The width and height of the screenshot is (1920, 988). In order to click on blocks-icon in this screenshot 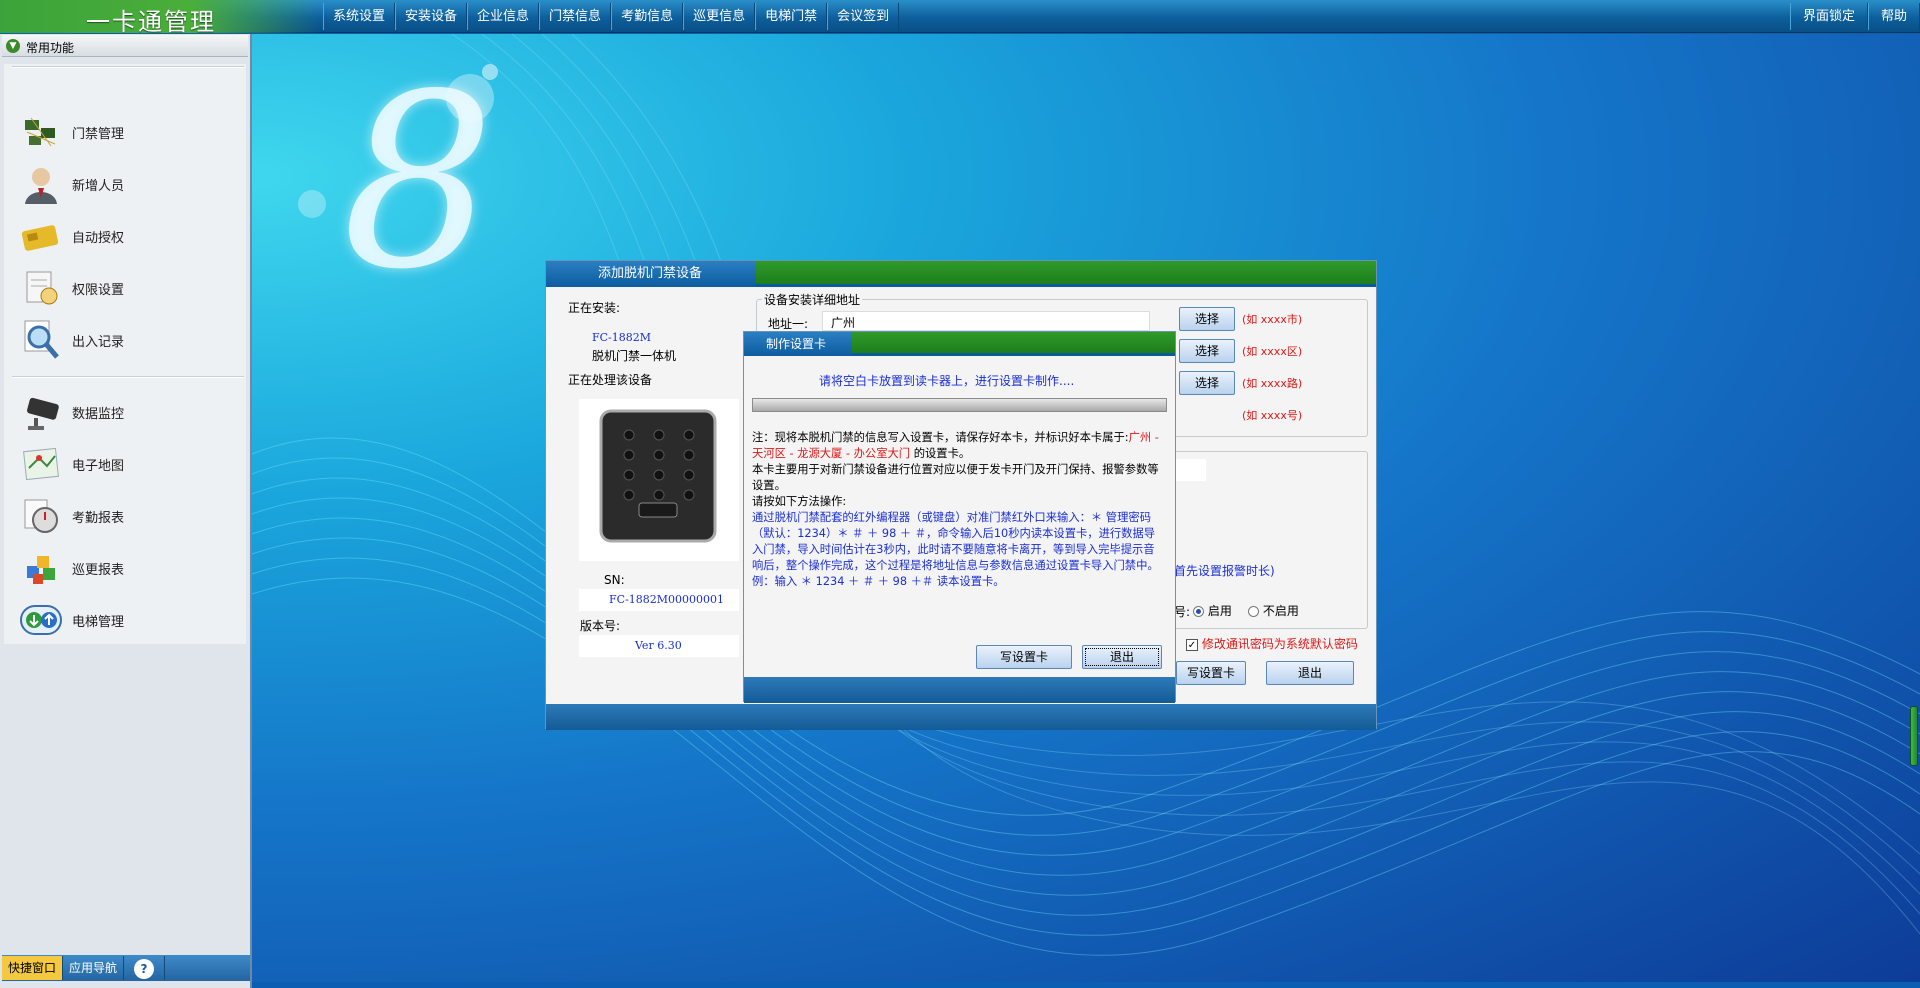, I will do `click(41, 568)`.